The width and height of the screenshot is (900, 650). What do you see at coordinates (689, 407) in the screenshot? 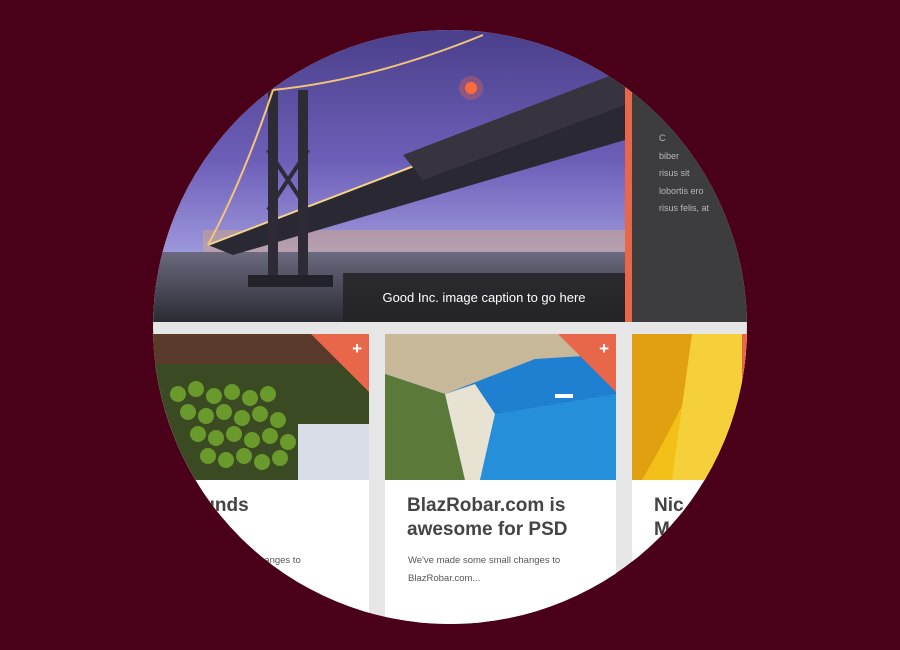
I see `card-thumbnail-yellow` at bounding box center [689, 407].